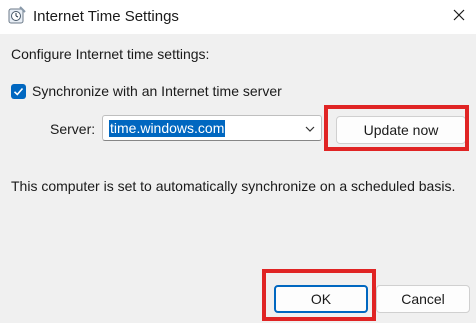 The width and height of the screenshot is (476, 323). Describe the element at coordinates (423, 299) in the screenshot. I see `cancel-button: Cancel` at that location.